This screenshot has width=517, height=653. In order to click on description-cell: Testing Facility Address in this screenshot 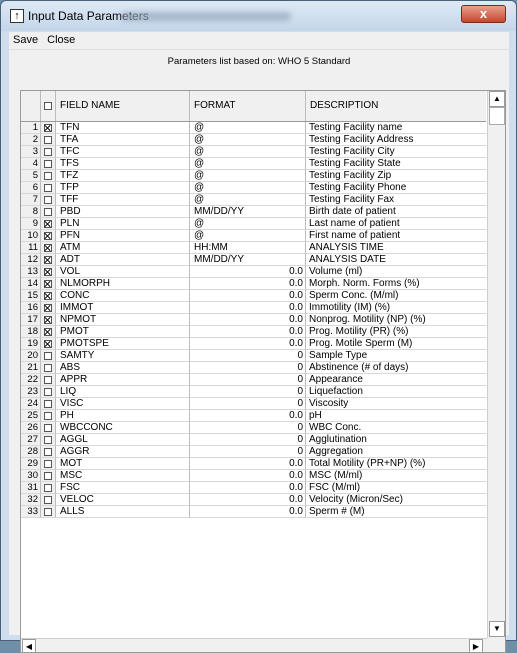, I will do `click(396, 140)`.